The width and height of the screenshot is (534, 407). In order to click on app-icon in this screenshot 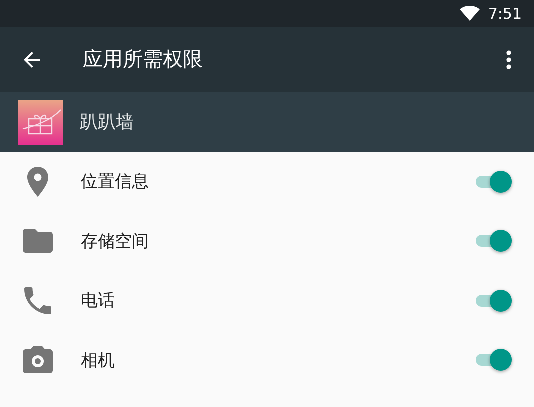, I will do `click(40, 122)`.